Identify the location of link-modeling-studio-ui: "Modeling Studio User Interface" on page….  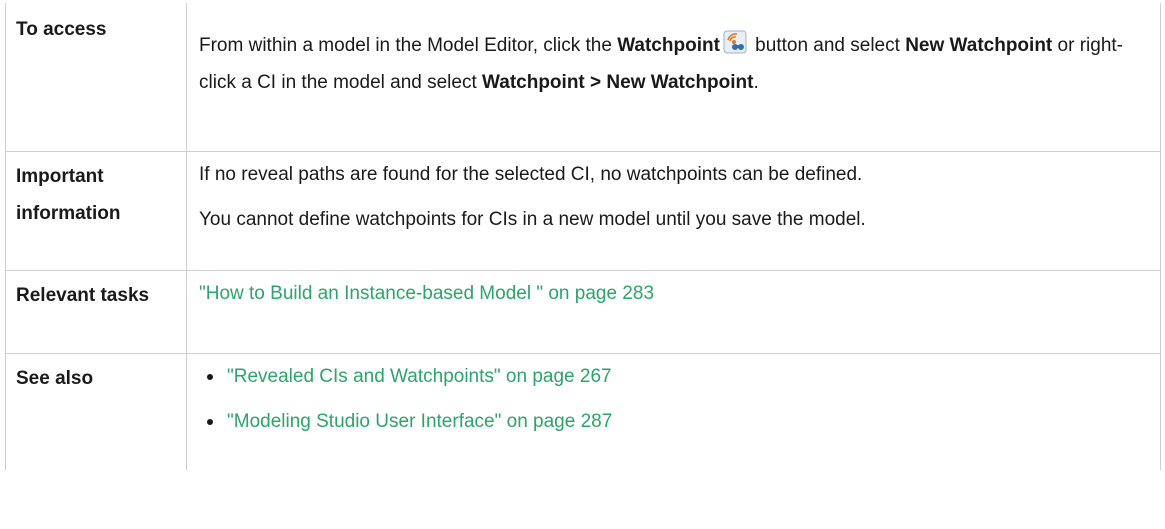
(419, 421).